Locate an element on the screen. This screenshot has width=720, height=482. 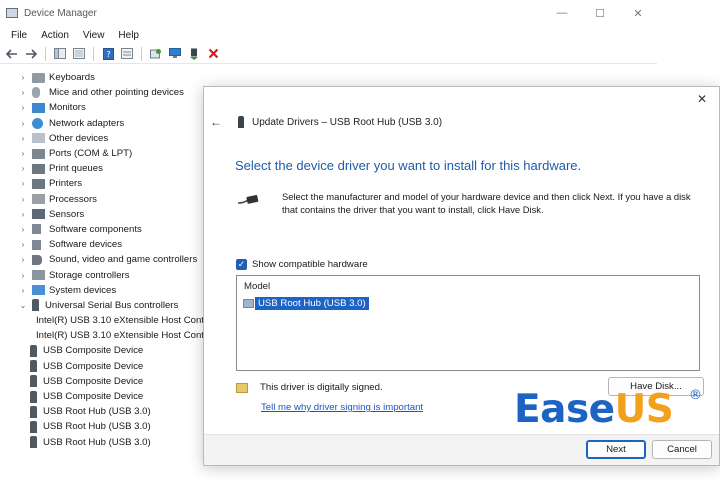
back-arrow-icon: ← is located at coordinates (218, 122).